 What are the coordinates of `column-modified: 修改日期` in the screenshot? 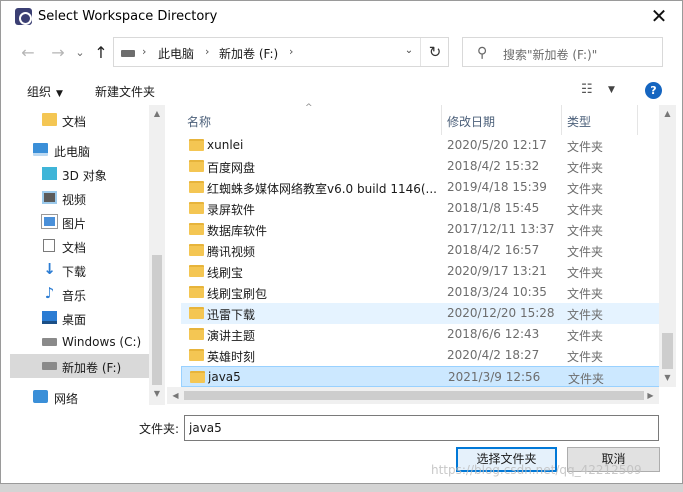 It's located at (471, 121).